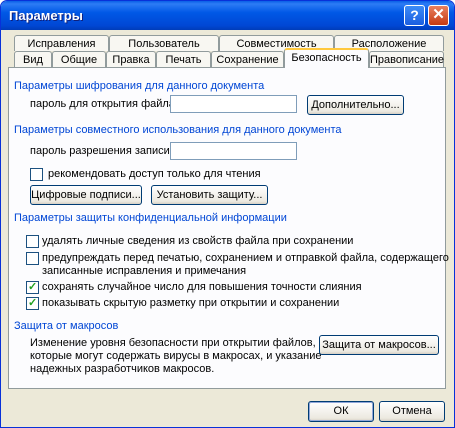 The height and width of the screenshot is (428, 455). Describe the element at coordinates (183, 59) in the screenshot. I see `tab-print: Печать` at that location.